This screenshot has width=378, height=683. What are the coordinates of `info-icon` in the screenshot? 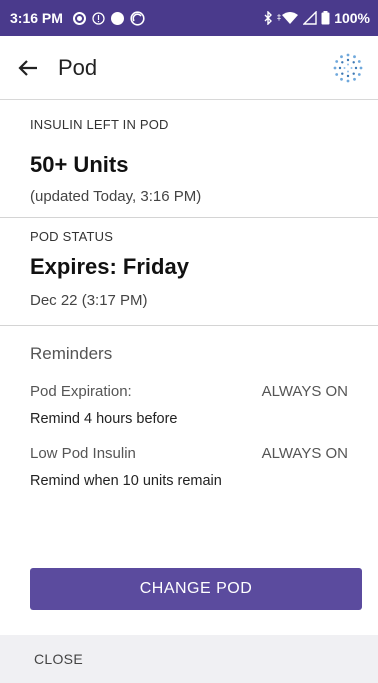 It's located at (98, 18).